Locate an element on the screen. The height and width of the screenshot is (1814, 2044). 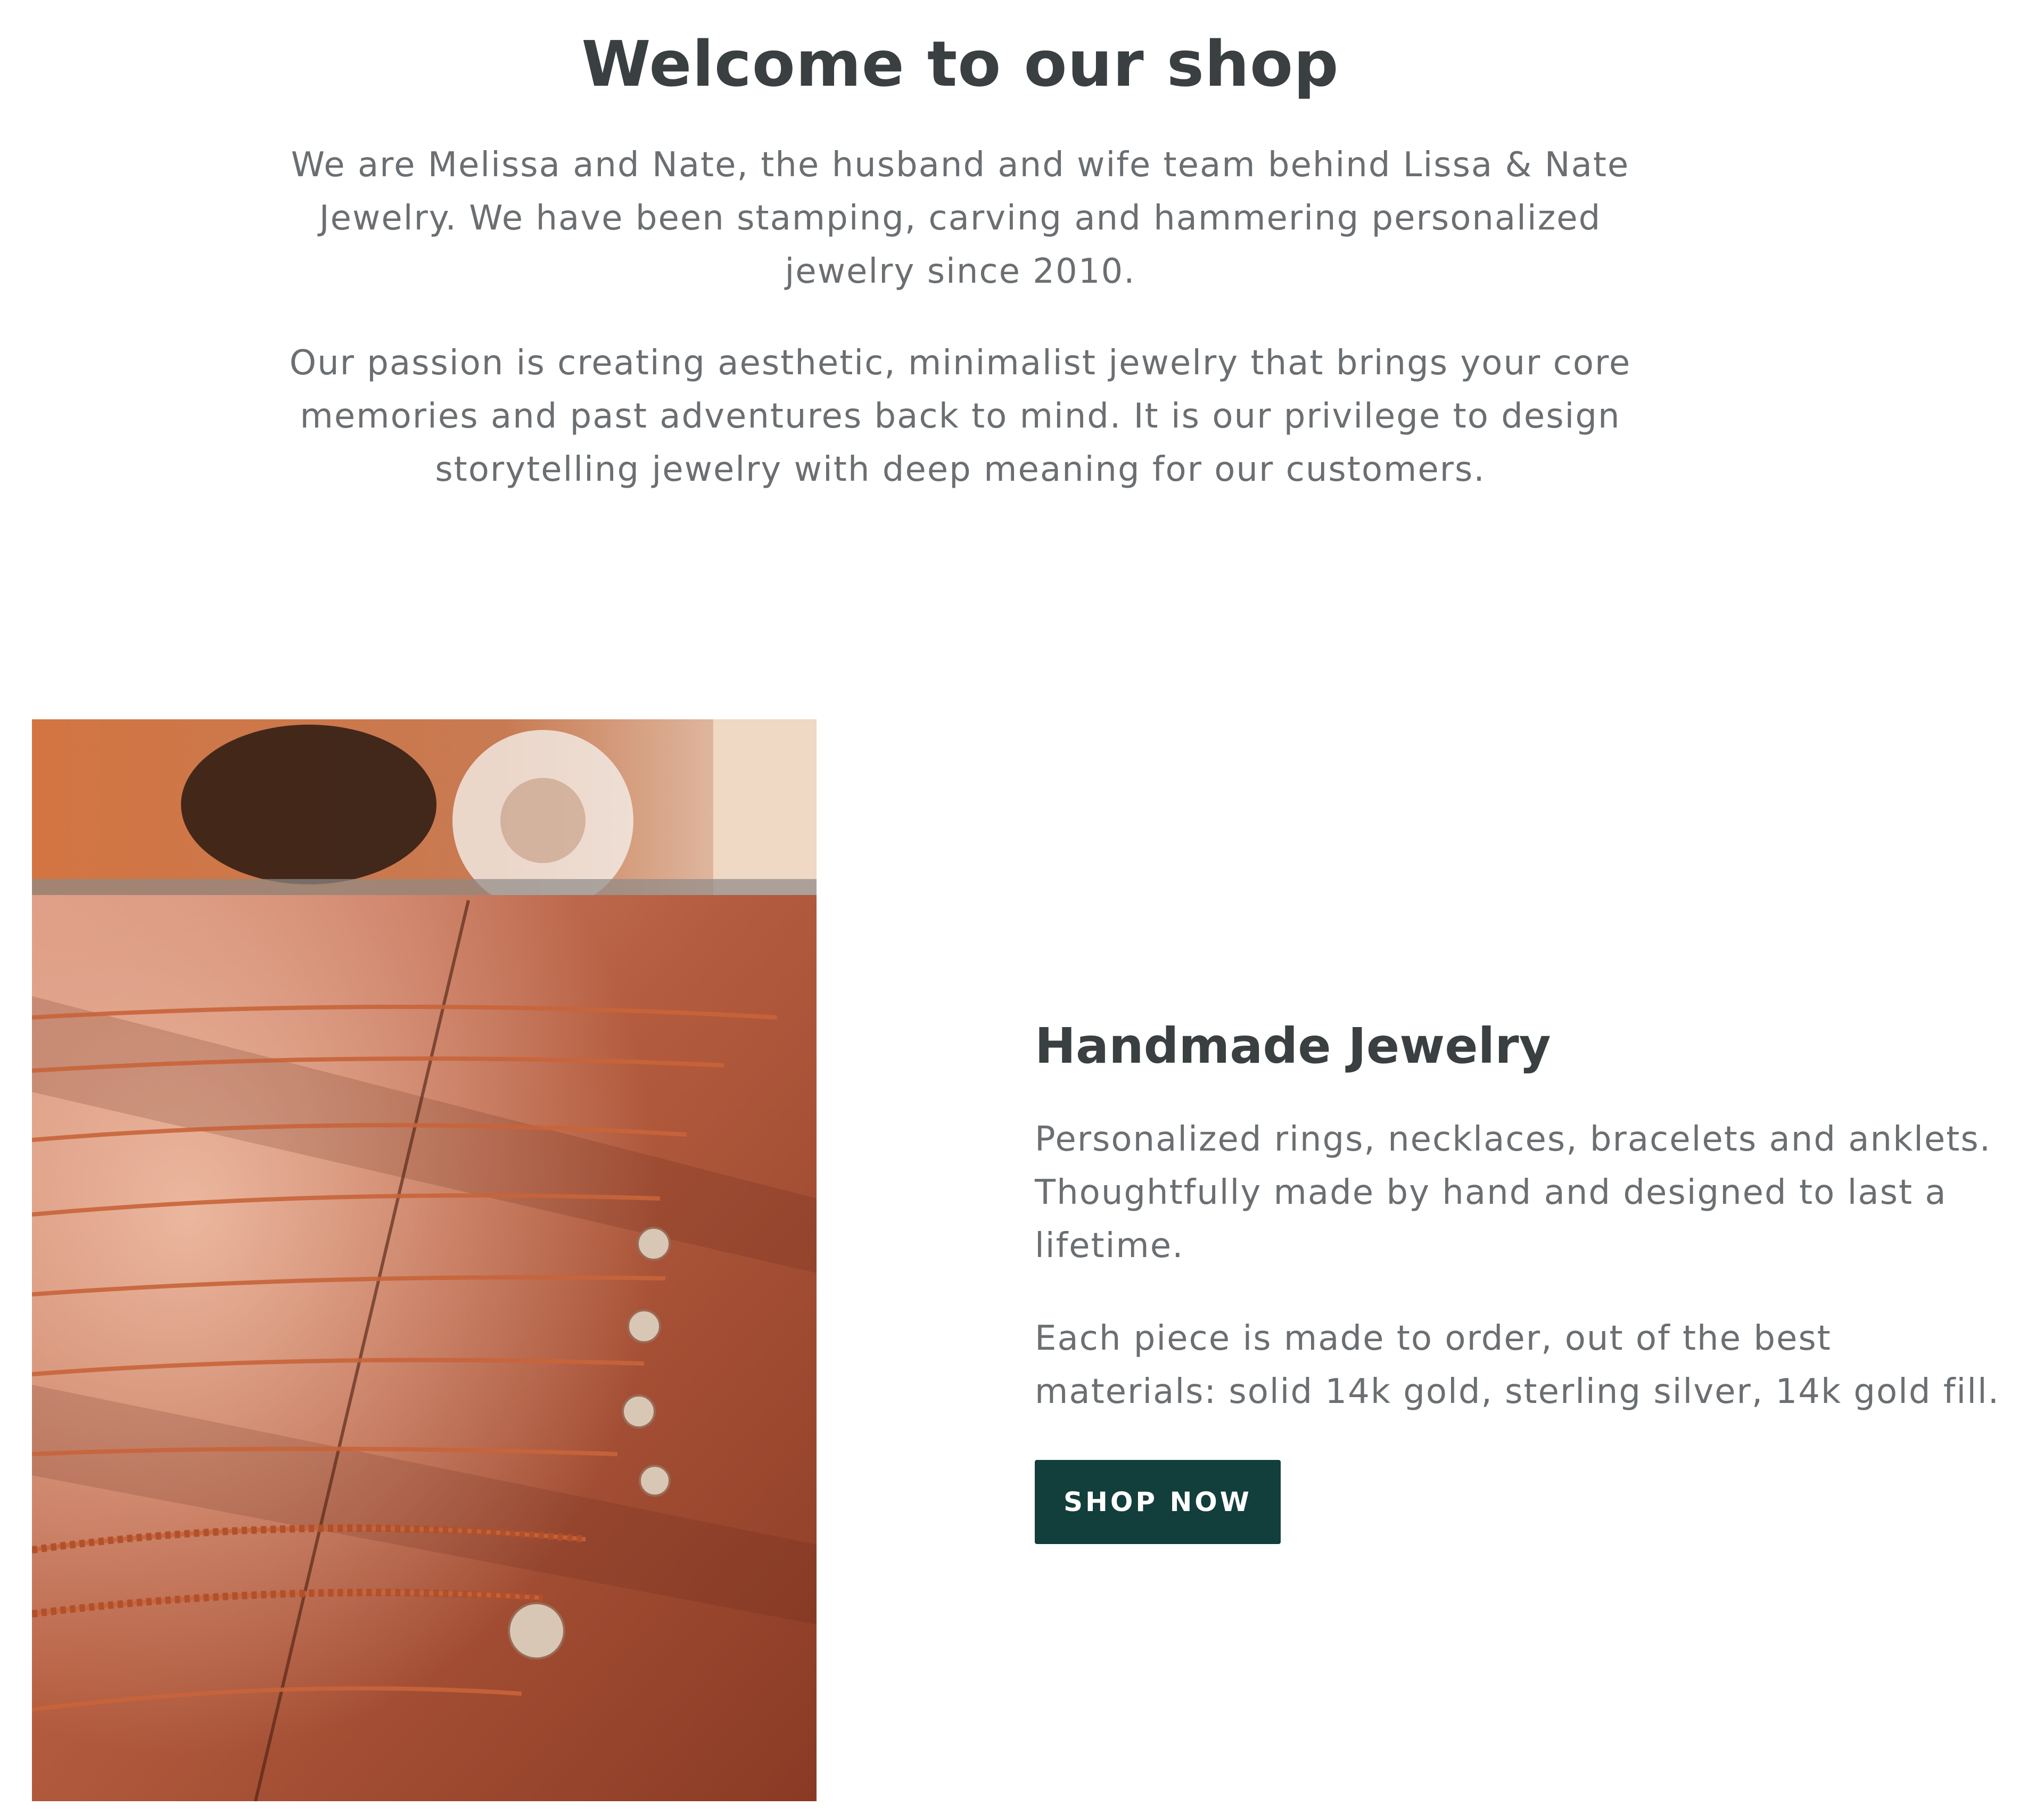
page-title: Welcome to our shop is located at coordinates (960, 64).